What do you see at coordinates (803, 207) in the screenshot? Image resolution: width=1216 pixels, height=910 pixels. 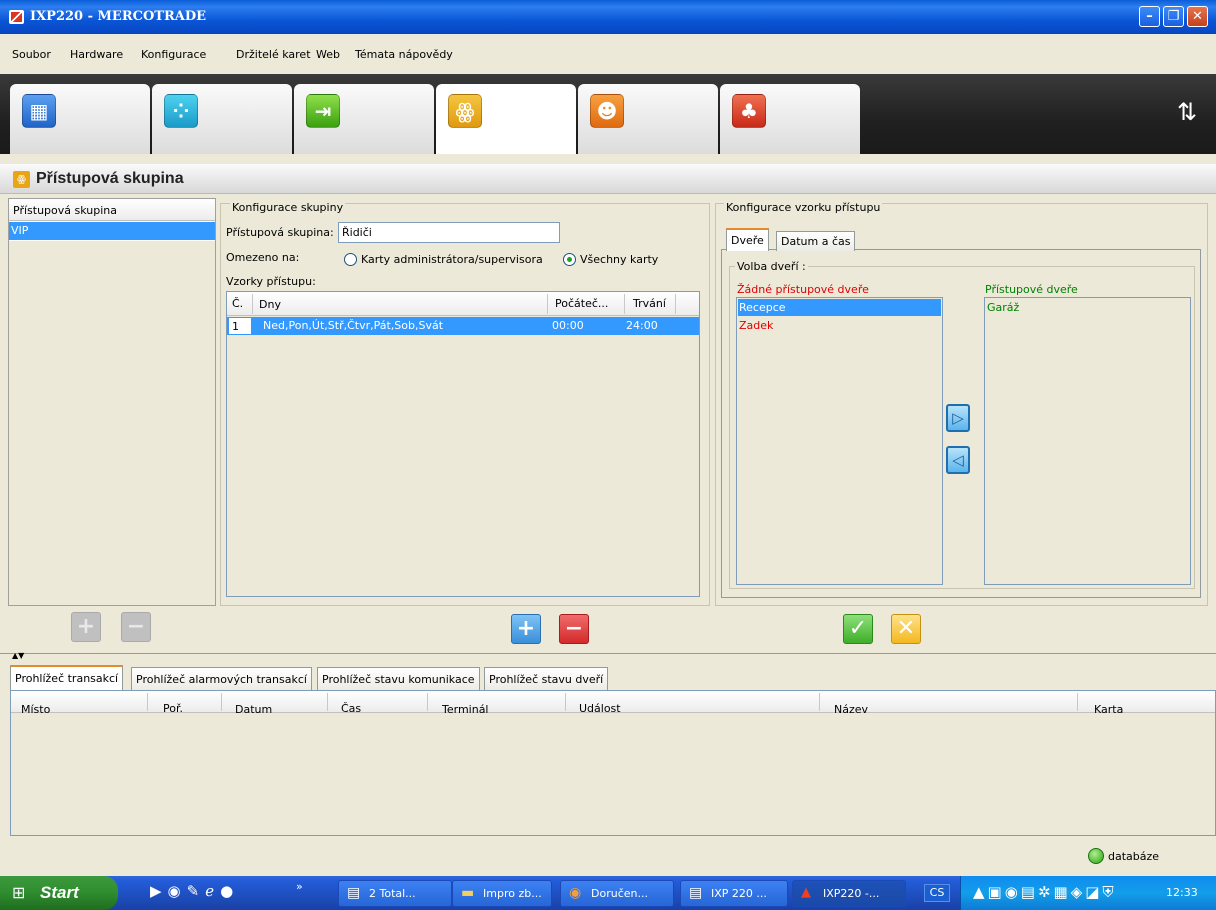 I see `pattern-config-title: Konfigurace vzorku přístupu` at bounding box center [803, 207].